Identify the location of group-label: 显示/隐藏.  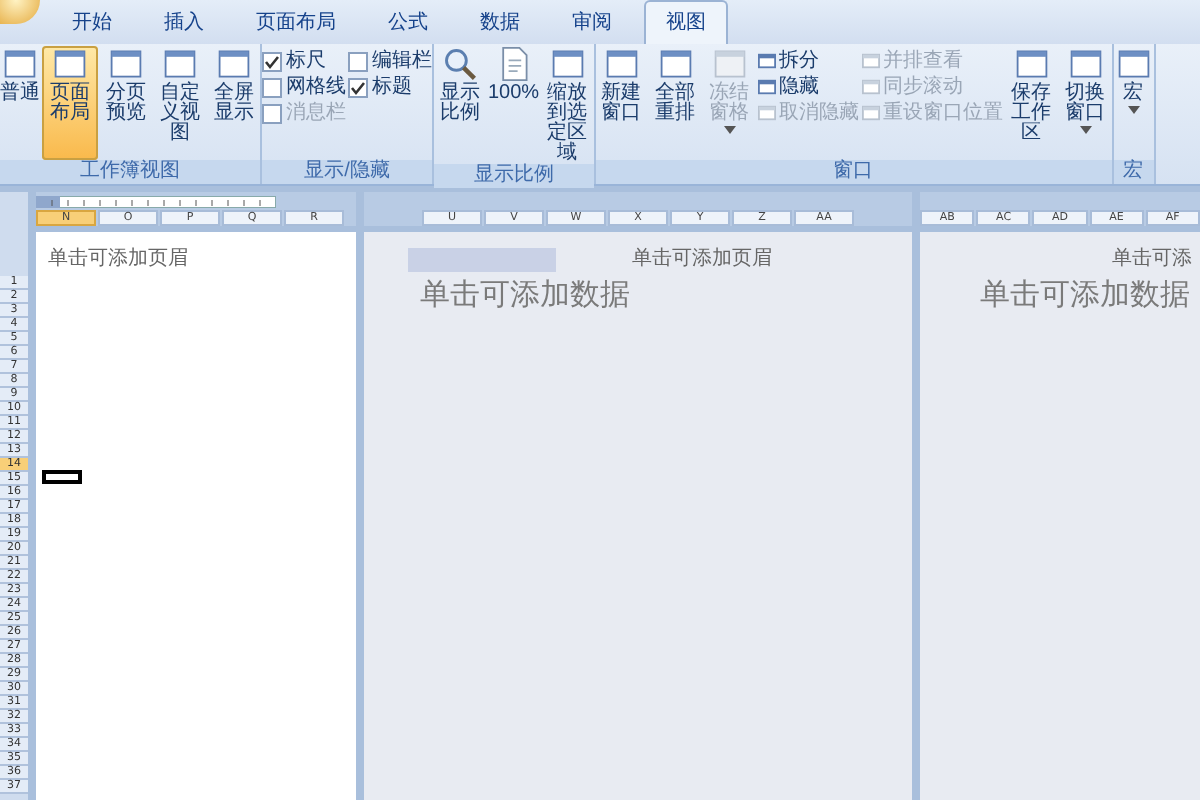
(347, 172).